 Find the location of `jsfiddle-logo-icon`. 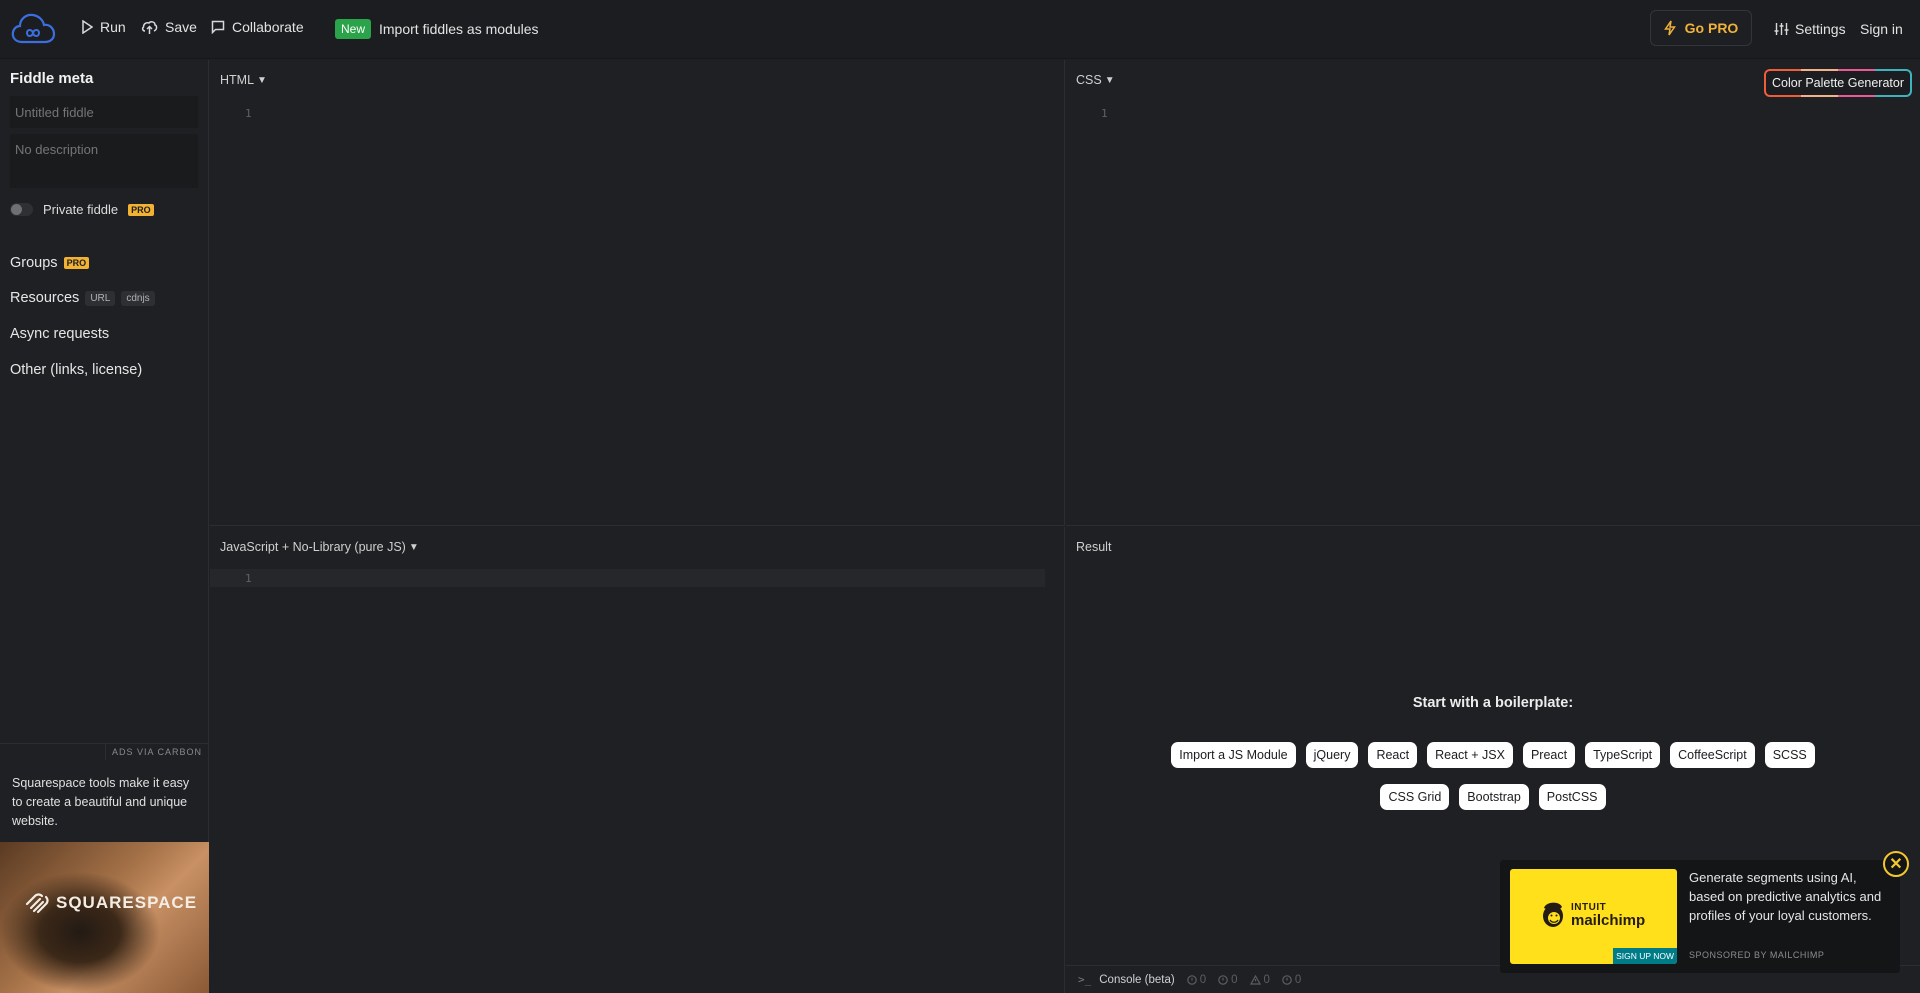

jsfiddle-logo-icon is located at coordinates (33, 29).